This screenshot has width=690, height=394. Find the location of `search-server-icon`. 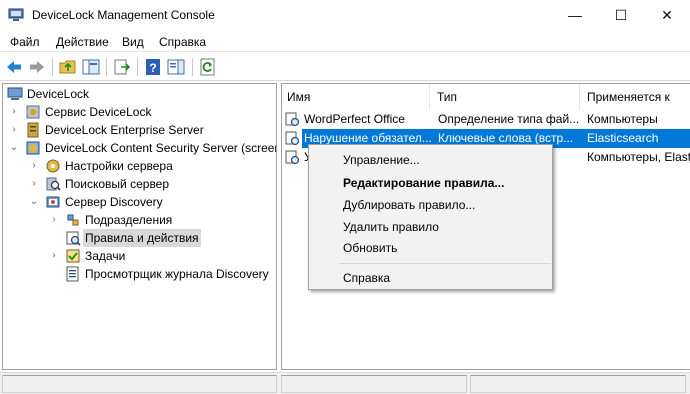

search-server-icon is located at coordinates (53, 184).